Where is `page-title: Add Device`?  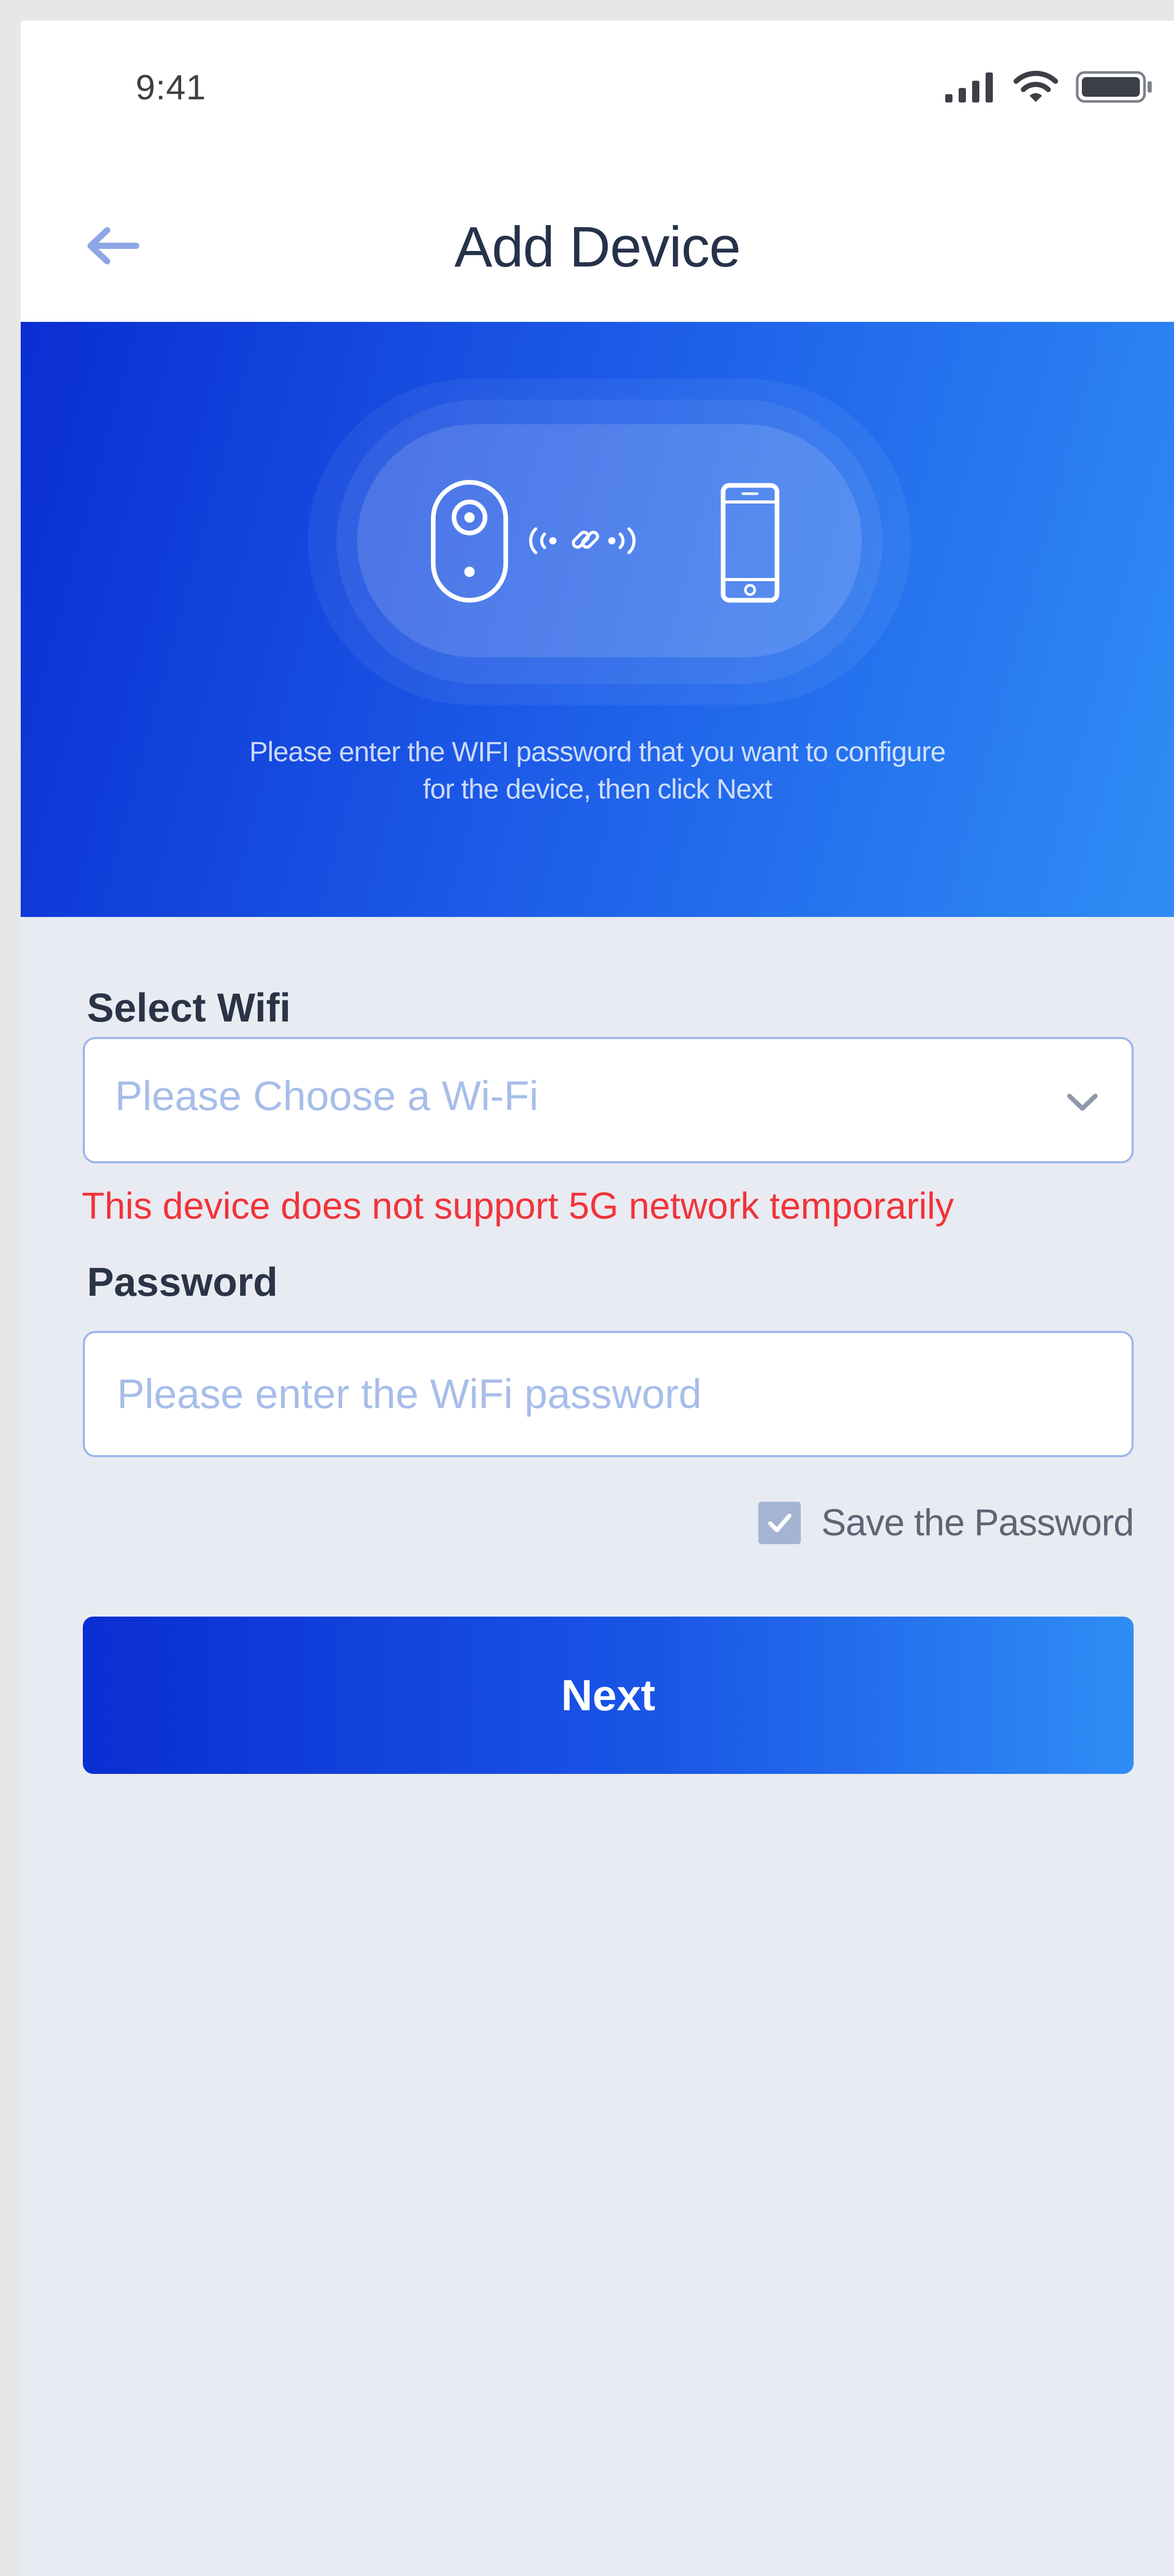
page-title: Add Device is located at coordinates (597, 247).